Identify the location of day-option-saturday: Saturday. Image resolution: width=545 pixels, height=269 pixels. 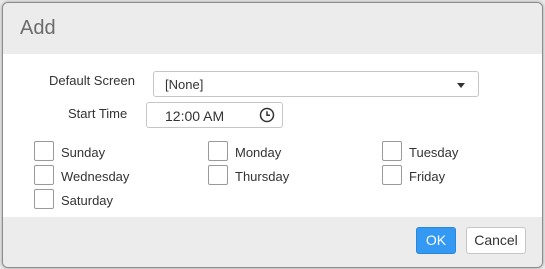
(94, 200).